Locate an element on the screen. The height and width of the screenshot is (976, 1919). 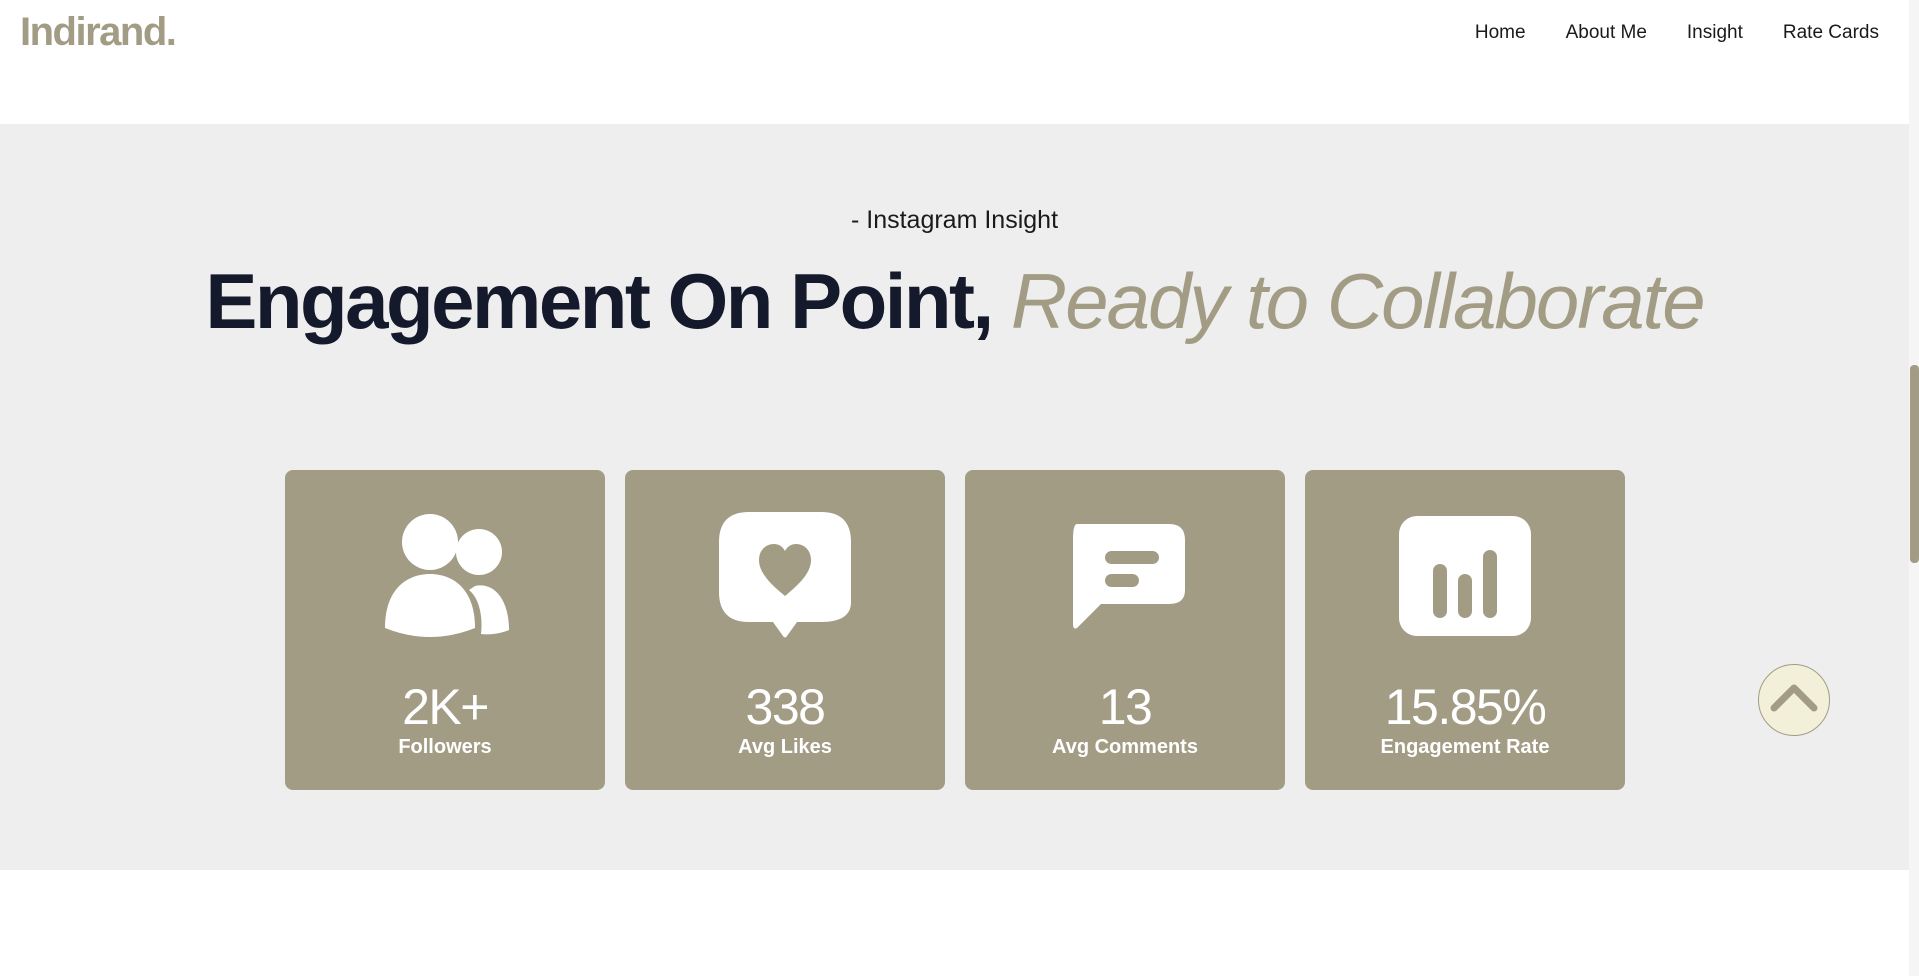
nav-about-me: About Me is located at coordinates (1606, 33).